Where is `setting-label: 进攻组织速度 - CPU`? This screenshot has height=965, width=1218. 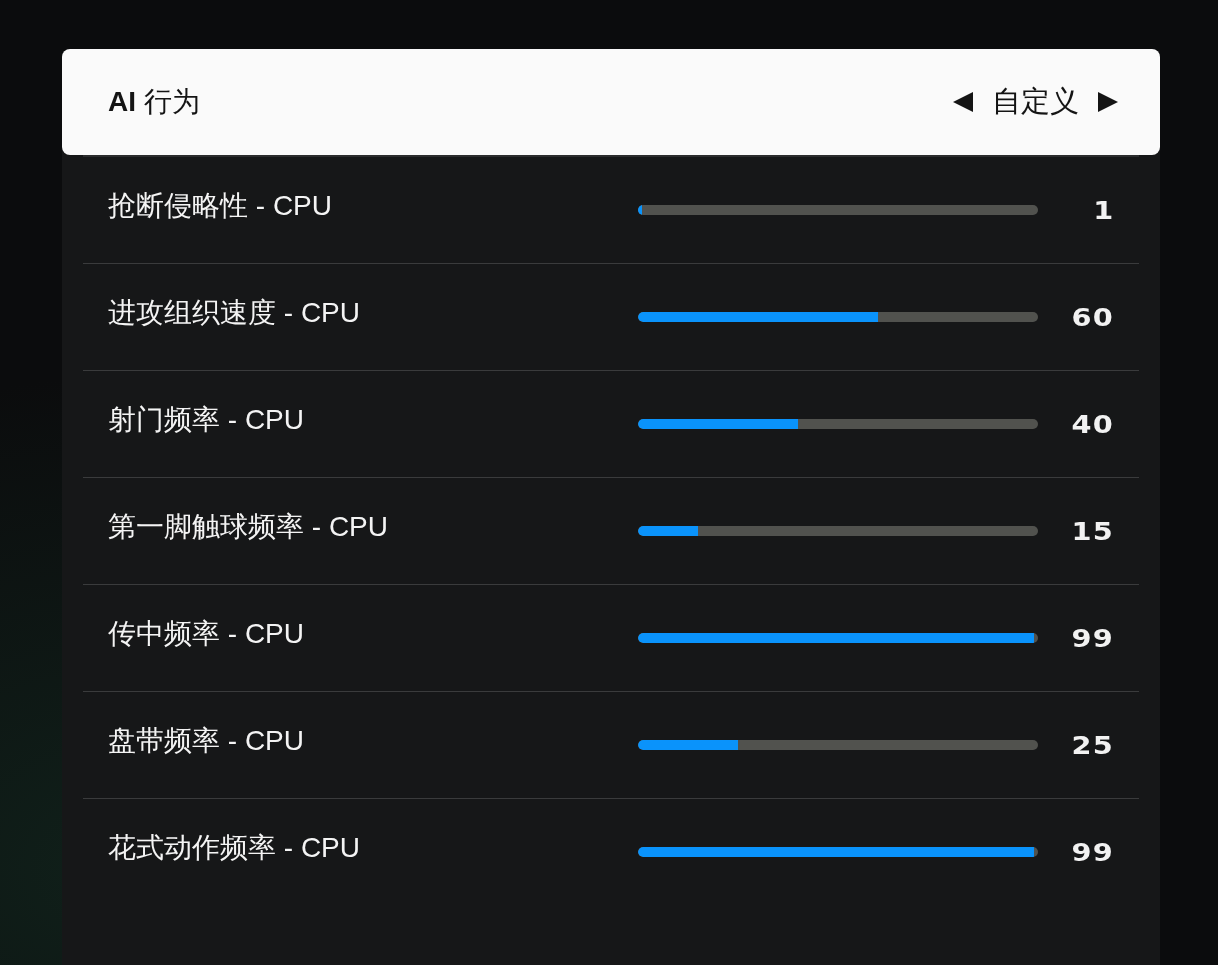 setting-label: 进攻组织速度 - CPU is located at coordinates (234, 313).